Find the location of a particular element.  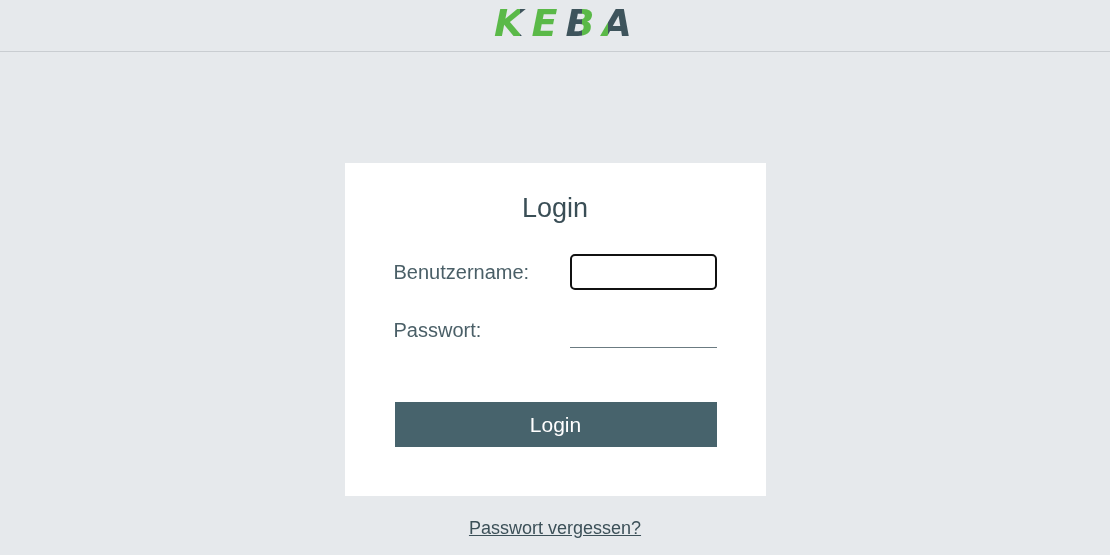

login-title: Login is located at coordinates (555, 208).